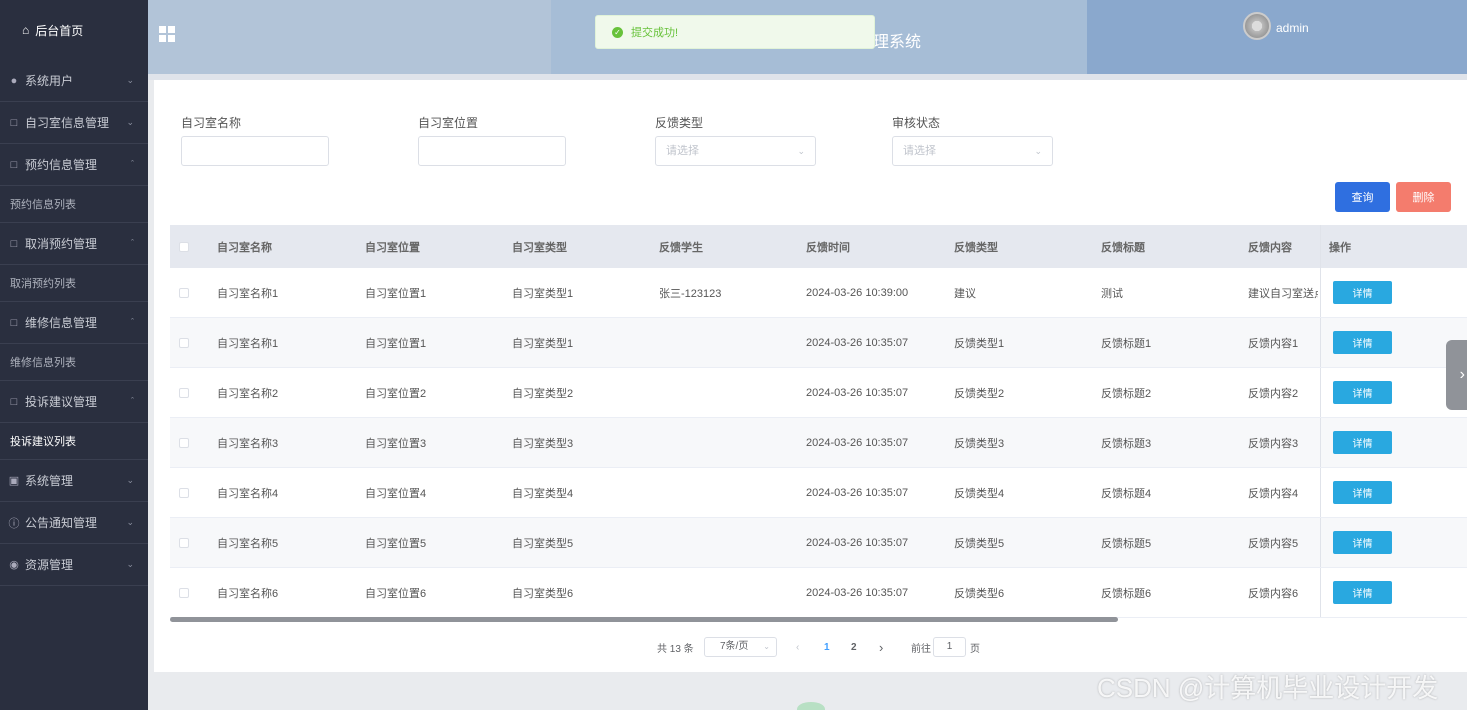 Image resolution: width=1467 pixels, height=710 pixels. I want to click on sidebar-home: ⌂ 后台首页, so click(74, 30).